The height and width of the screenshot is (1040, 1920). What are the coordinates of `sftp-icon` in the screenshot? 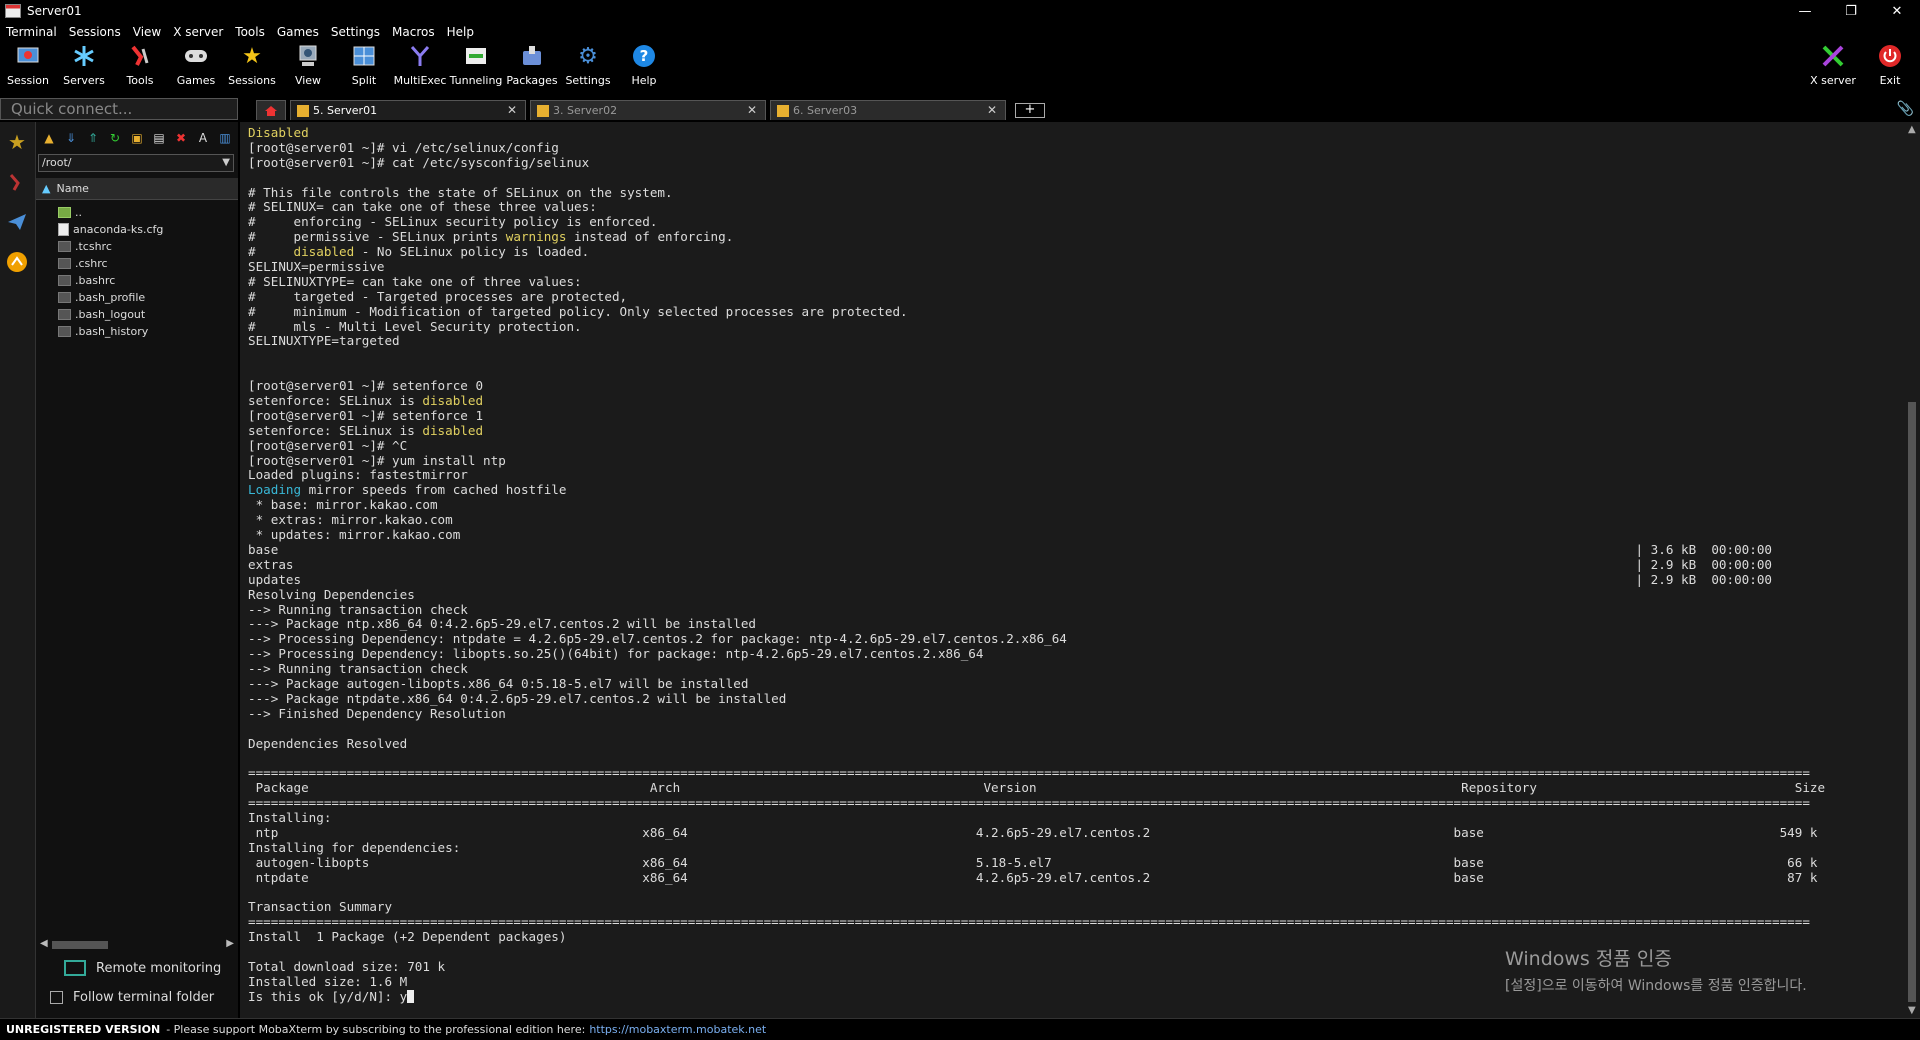 It's located at (17, 262).